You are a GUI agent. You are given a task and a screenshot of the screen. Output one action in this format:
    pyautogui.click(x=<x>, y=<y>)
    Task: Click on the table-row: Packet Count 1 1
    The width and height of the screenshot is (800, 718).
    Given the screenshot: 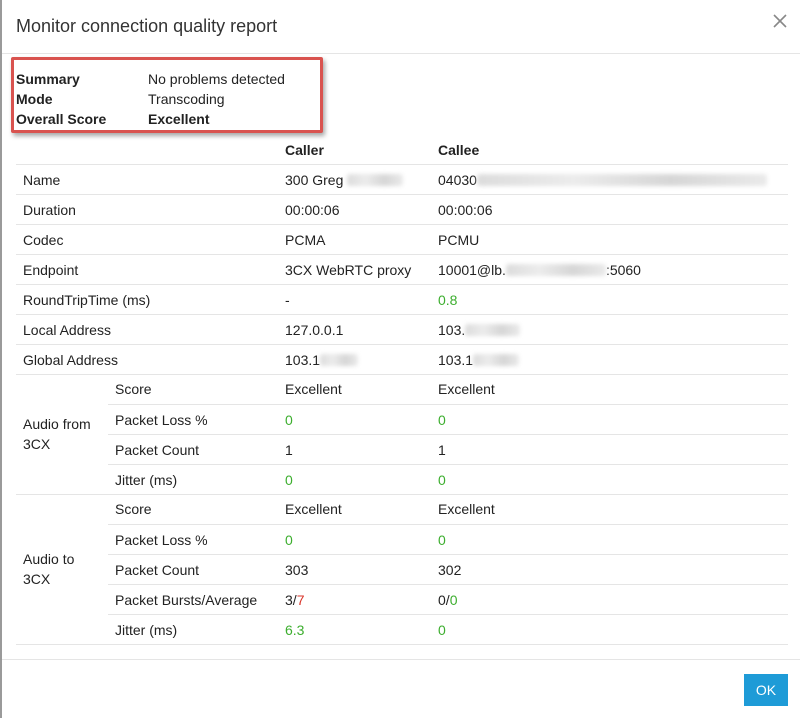 What is the action you would take?
    pyautogui.click(x=448, y=449)
    